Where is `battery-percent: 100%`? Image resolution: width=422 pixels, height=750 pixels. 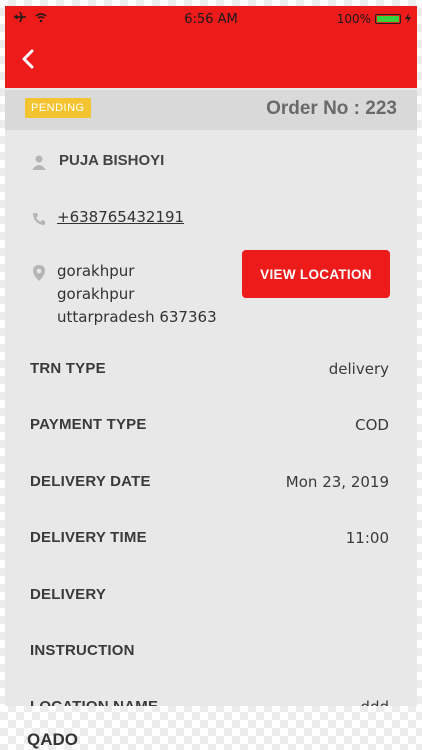
battery-percent: 100% is located at coordinates (353, 19).